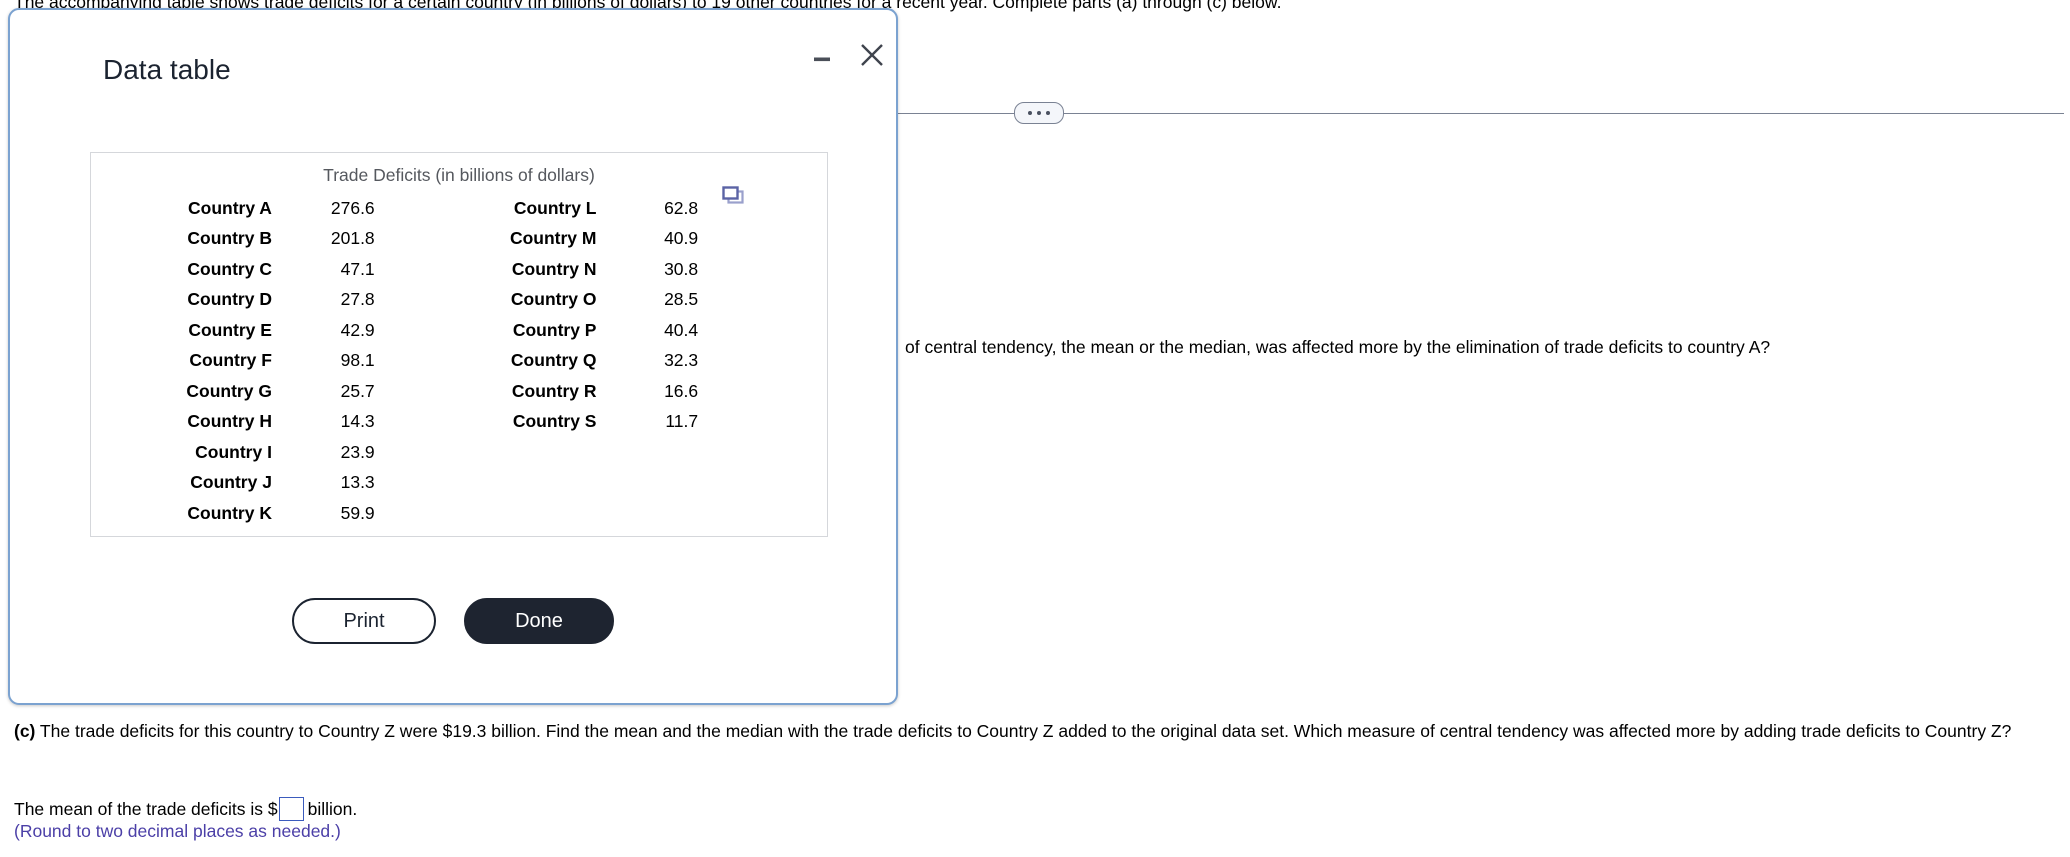  What do you see at coordinates (332, 809) in the screenshot?
I see `mean-answer-suffix: billion.` at bounding box center [332, 809].